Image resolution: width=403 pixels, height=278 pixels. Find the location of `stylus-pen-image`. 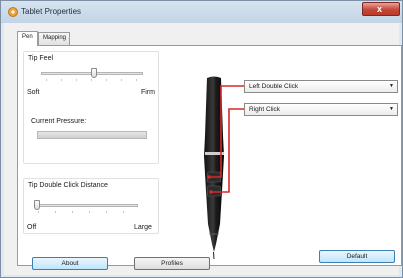

stylus-pen-image is located at coordinates (214, 168).